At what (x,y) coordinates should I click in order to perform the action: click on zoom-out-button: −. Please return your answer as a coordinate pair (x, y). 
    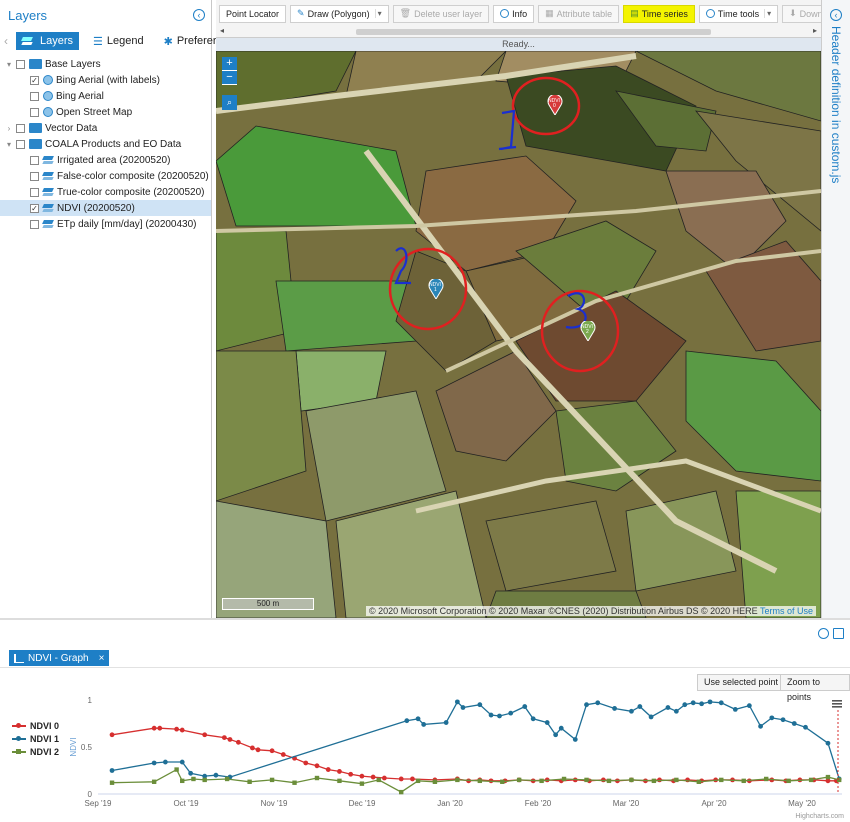
    Looking at the image, I should click on (229, 78).